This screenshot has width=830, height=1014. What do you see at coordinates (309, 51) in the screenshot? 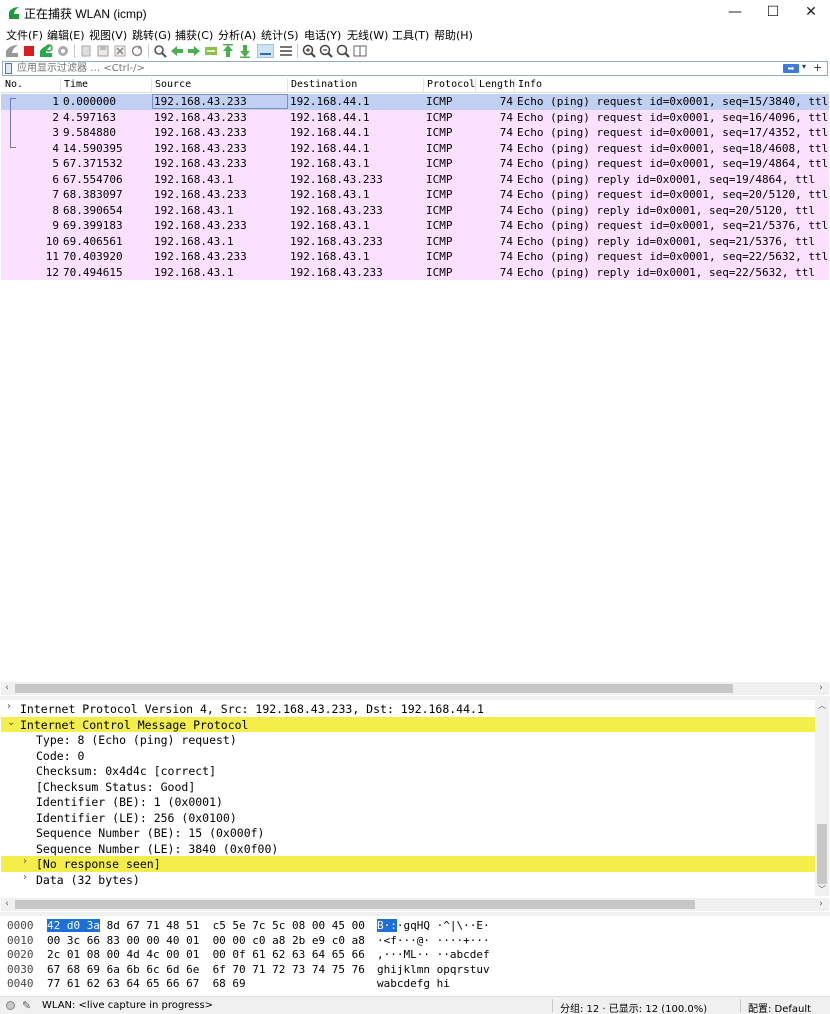
I see `zoom-in-icon` at bounding box center [309, 51].